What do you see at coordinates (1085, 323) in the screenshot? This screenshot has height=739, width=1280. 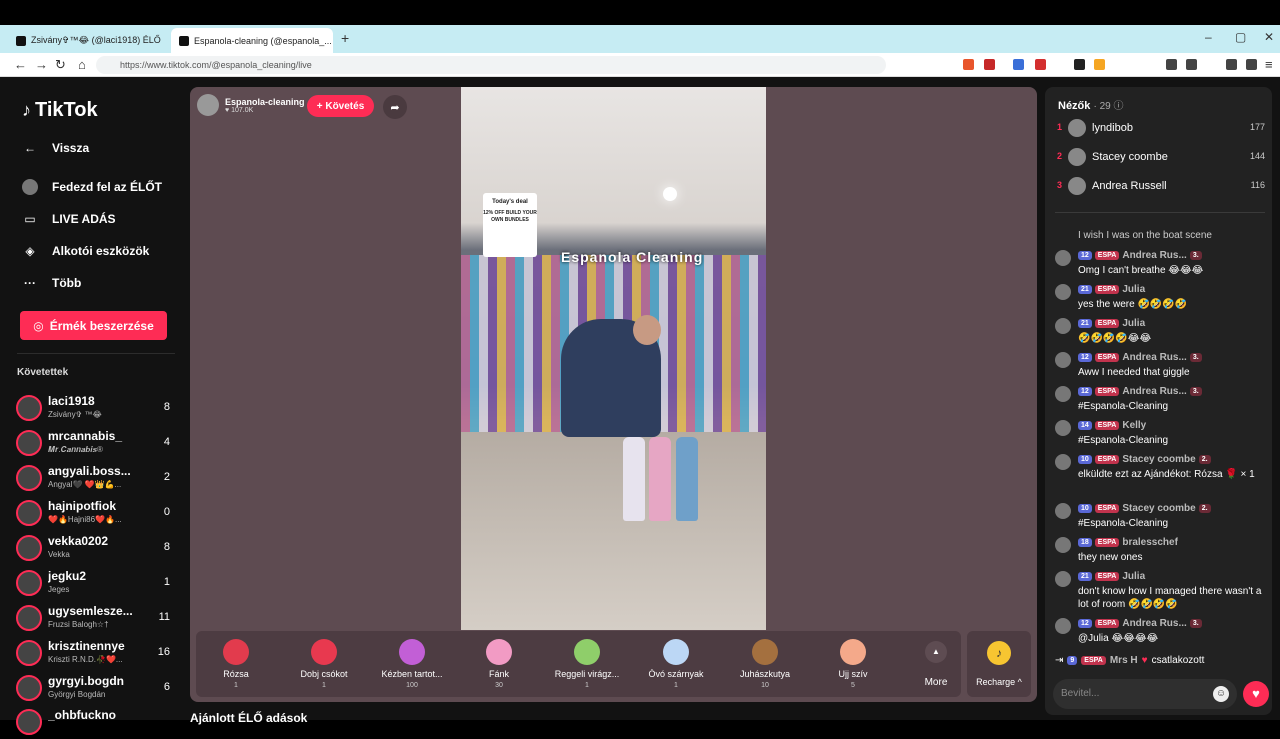 I see `level-badge: 21` at bounding box center [1085, 323].